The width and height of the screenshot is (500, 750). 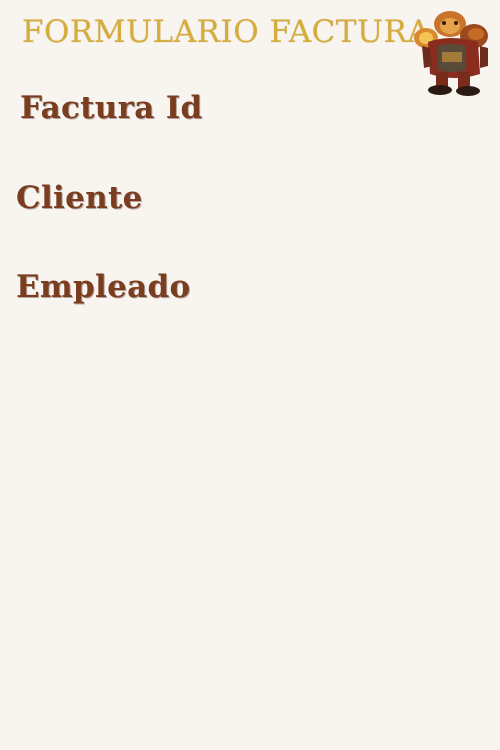 I want to click on field-label-factura-id: Factura Id, so click(x=111, y=108).